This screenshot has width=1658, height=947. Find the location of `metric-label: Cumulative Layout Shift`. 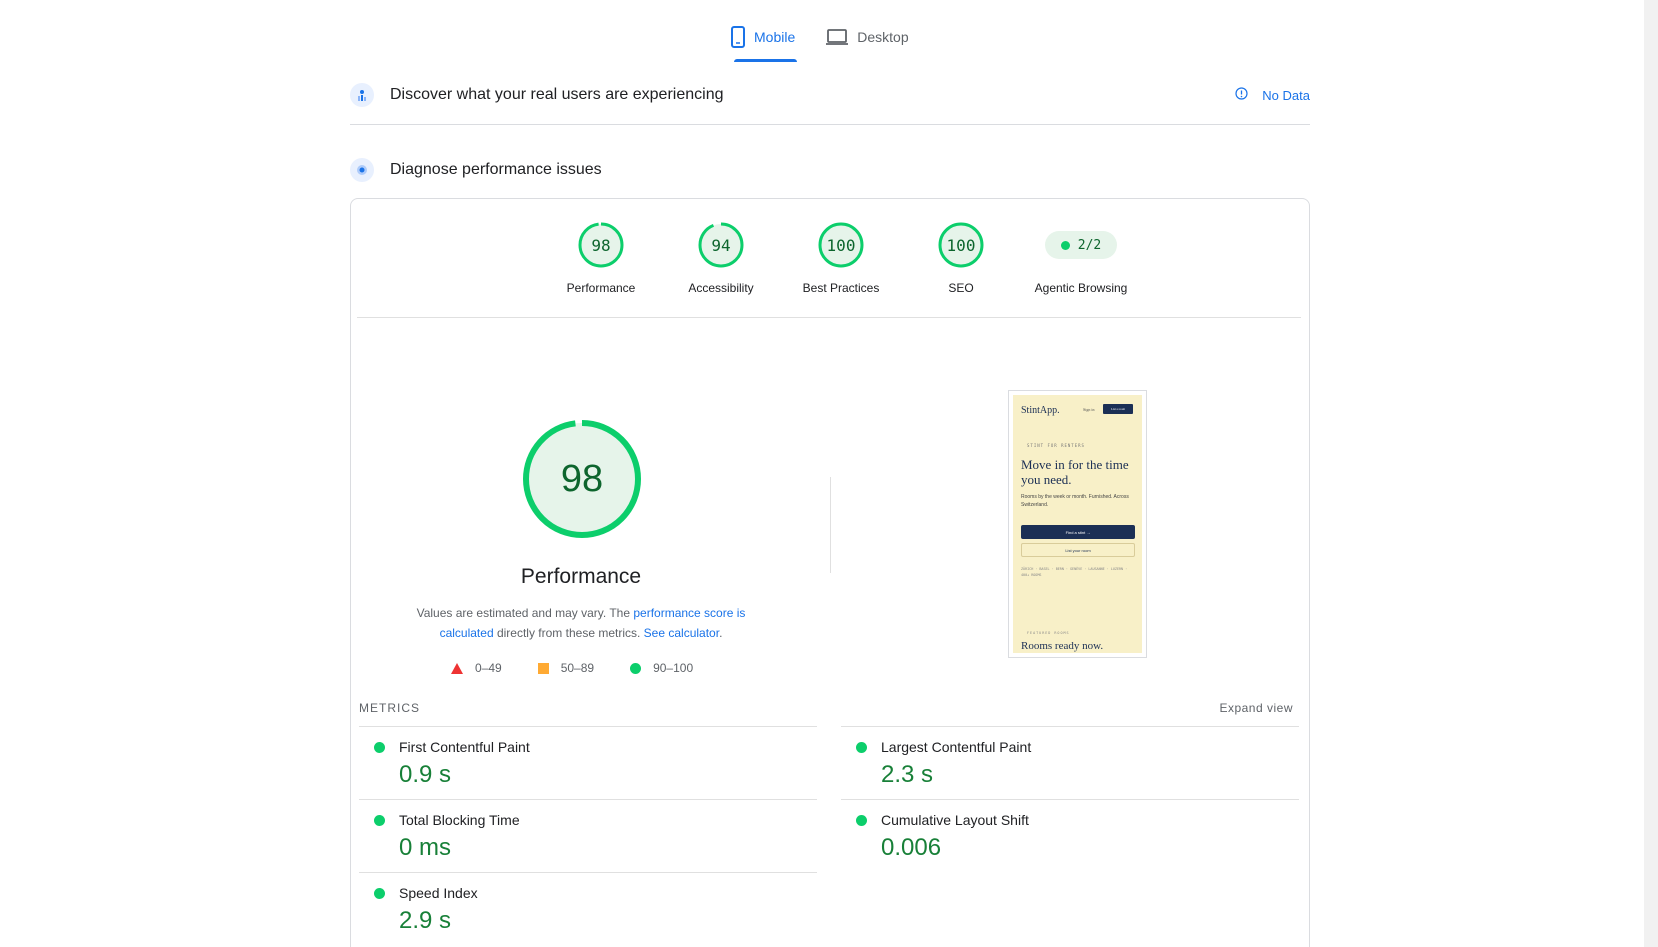

metric-label: Cumulative Layout Shift is located at coordinates (955, 820).